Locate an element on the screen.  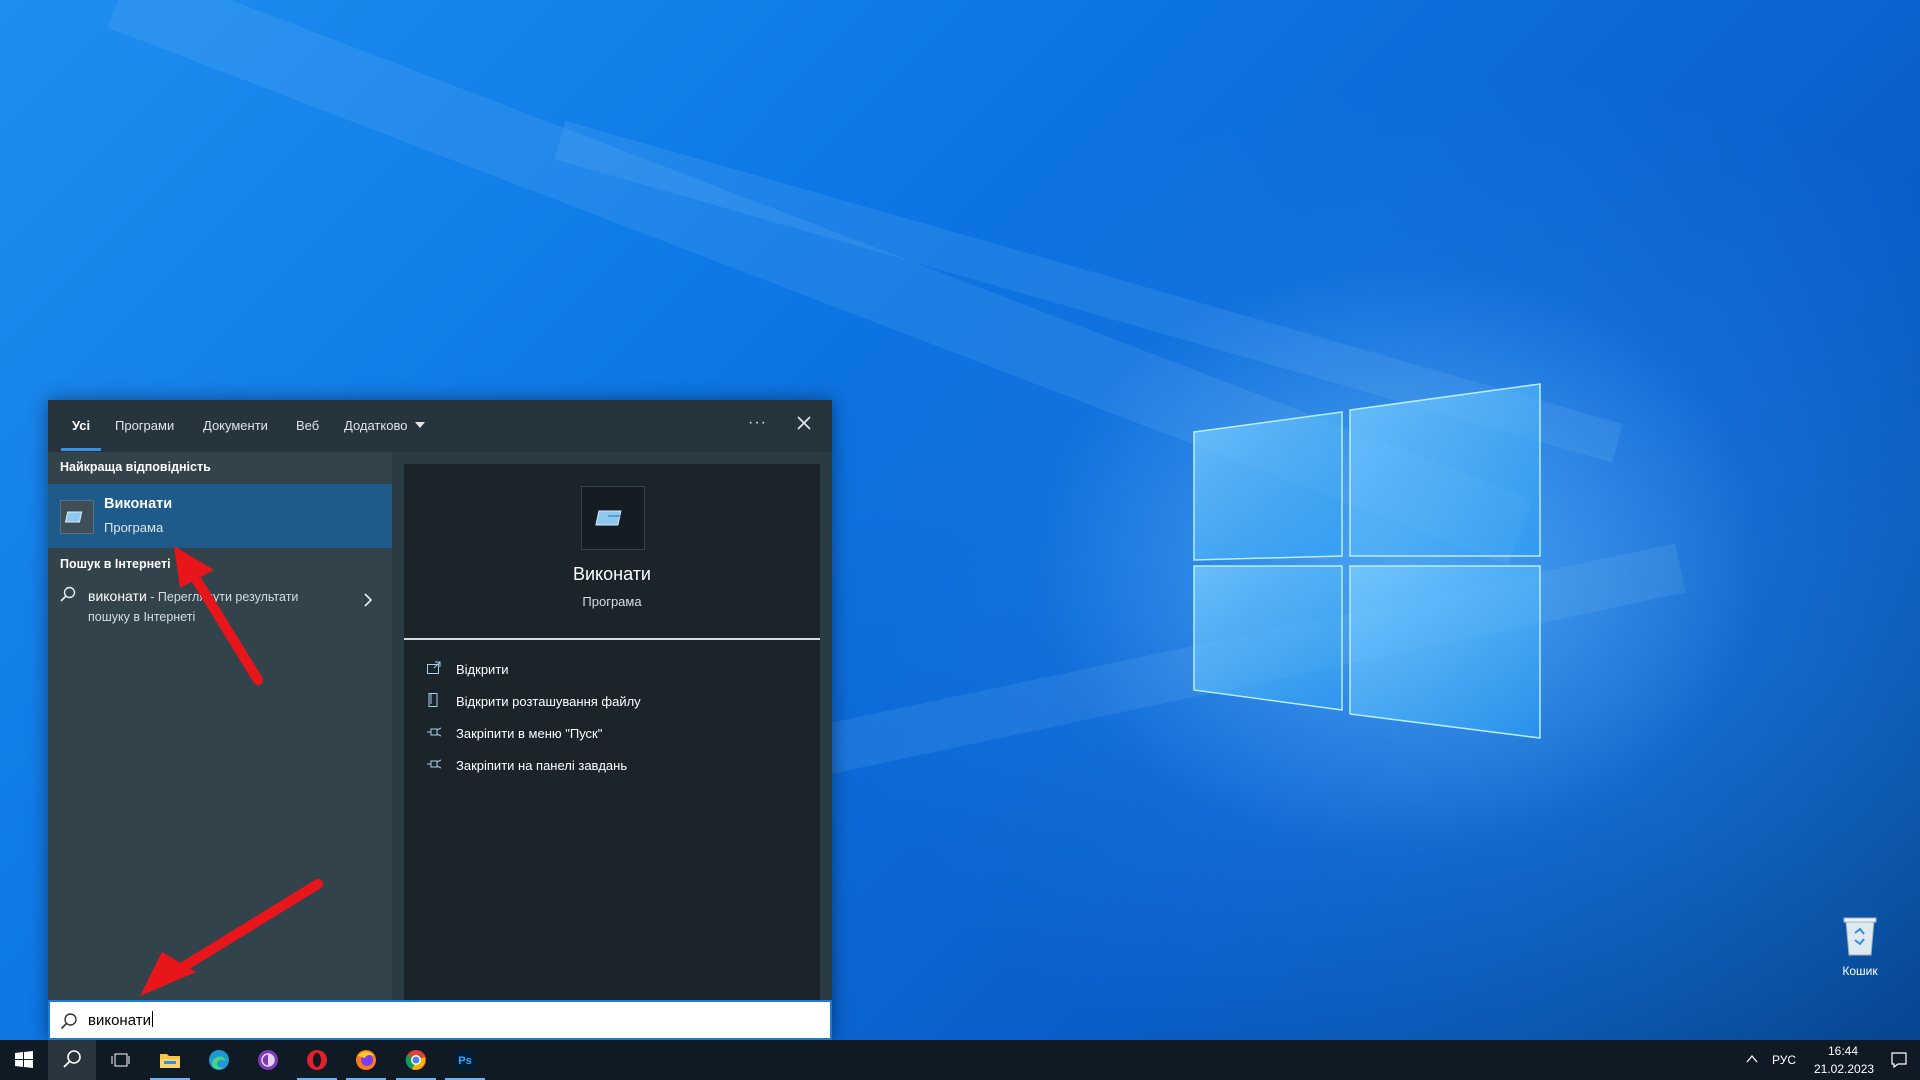
best-match-title: Виконати is located at coordinates (138, 504).